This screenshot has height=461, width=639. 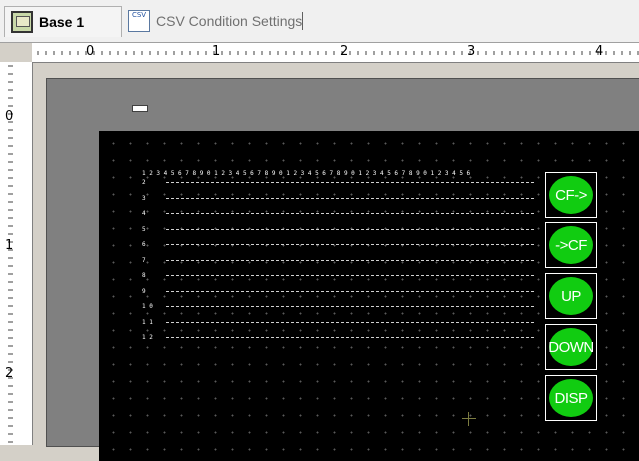 I want to click on base-screen-icon, so click(x=22, y=22).